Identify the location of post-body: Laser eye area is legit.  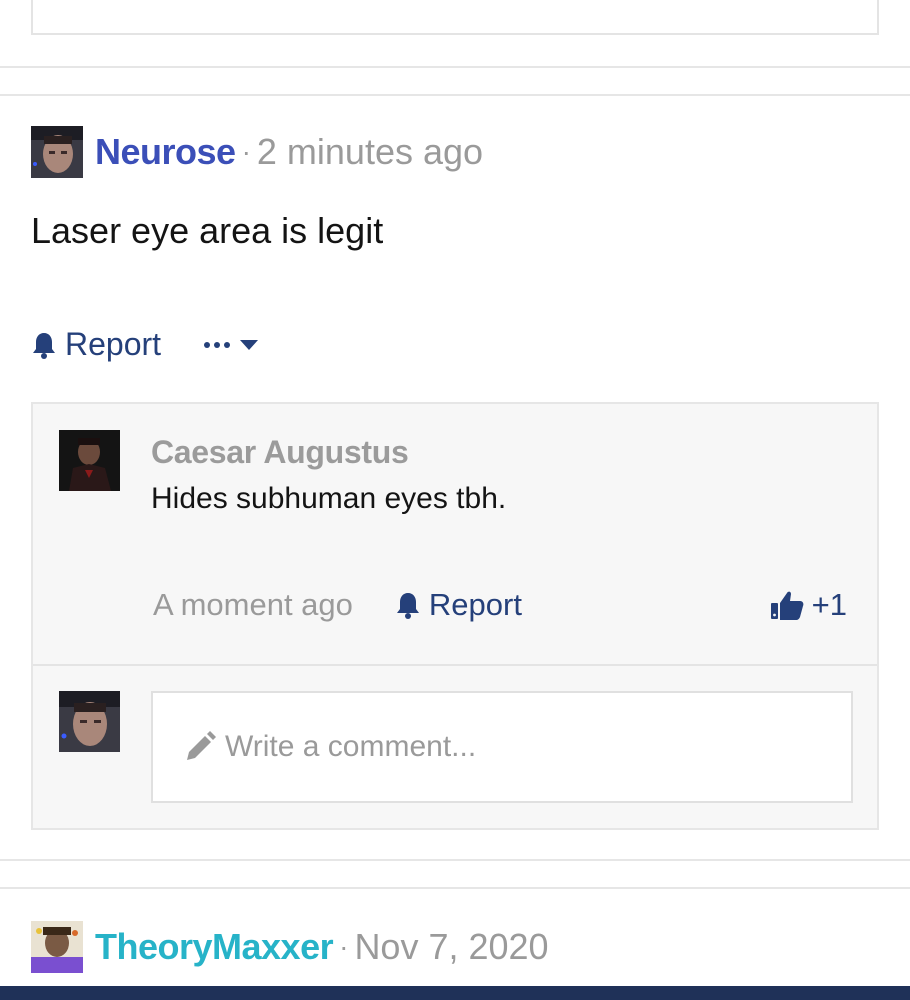
(207, 230).